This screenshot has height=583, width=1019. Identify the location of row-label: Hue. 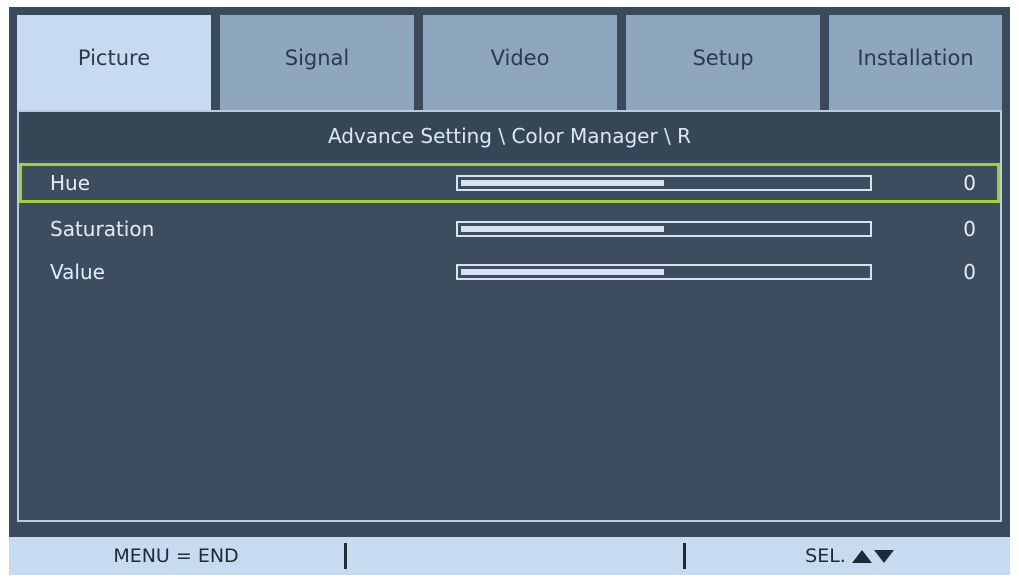
(70, 183).